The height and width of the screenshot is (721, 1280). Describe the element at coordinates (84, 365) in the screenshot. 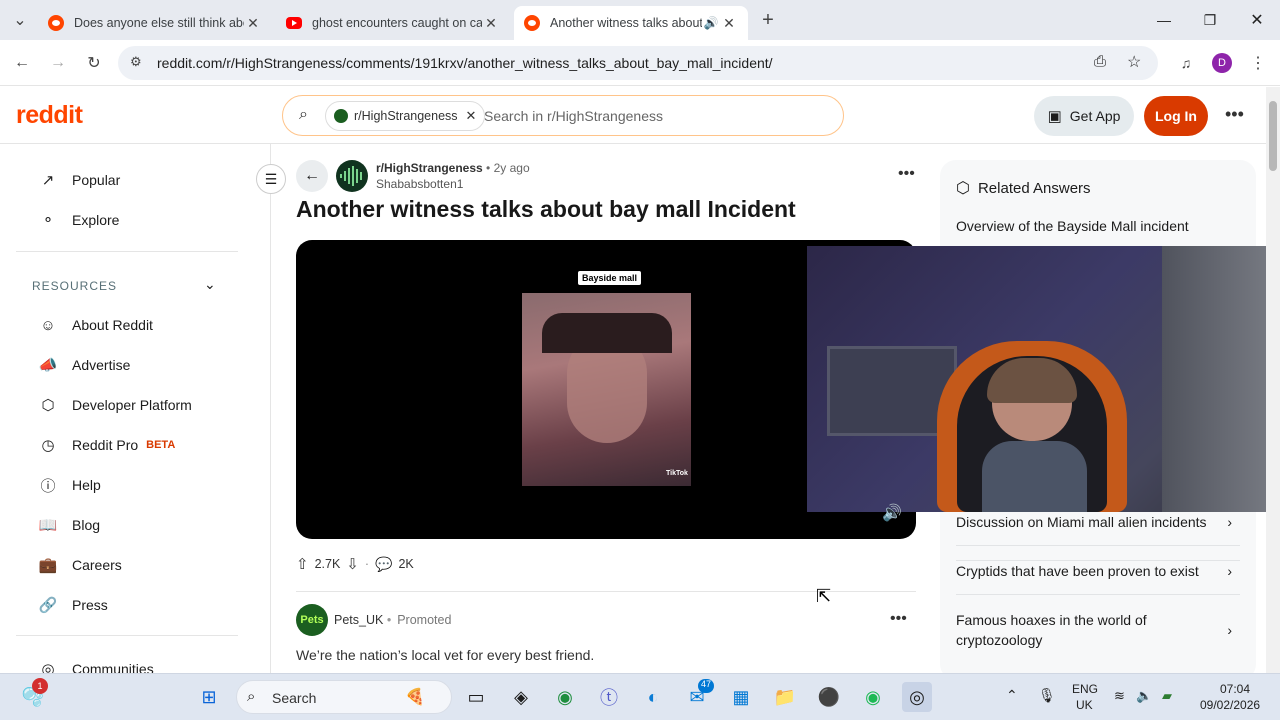

I see `sidebar-item-advertise: 📣 Advertise` at that location.